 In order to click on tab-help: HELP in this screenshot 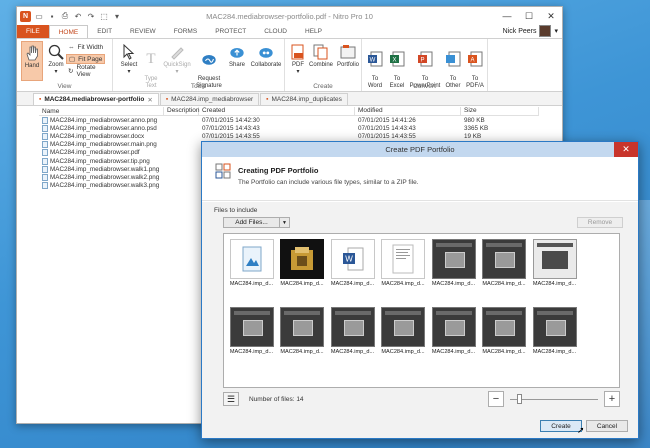, I will do `click(313, 31)`.